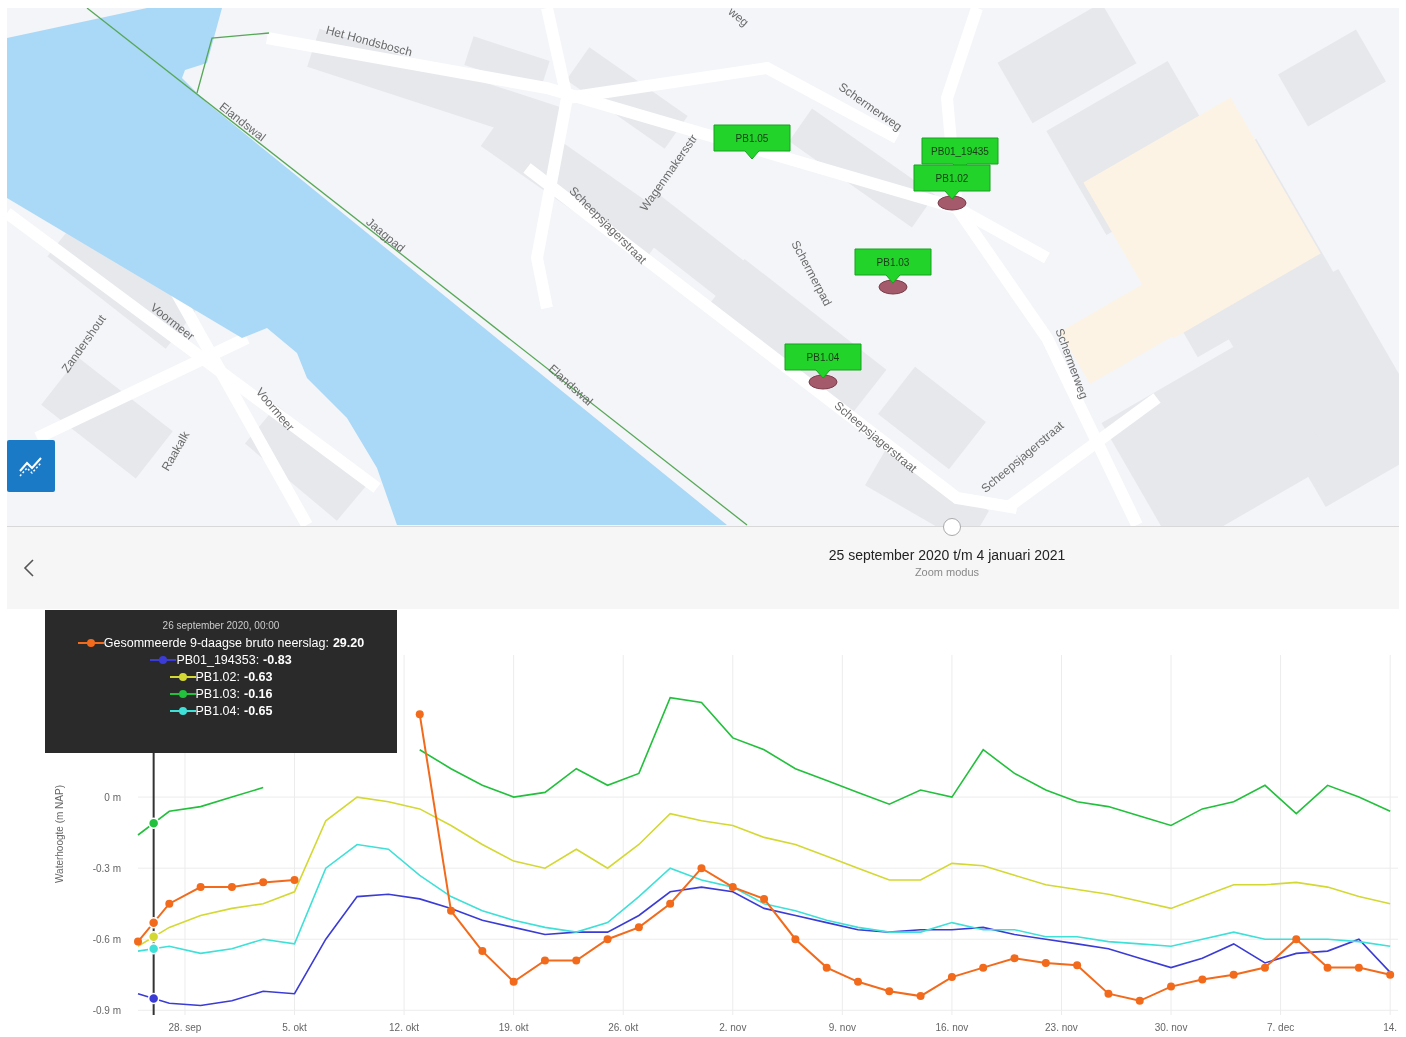 Image resolution: width=1406 pixels, height=1037 pixels. I want to click on y-axis-label: -0.9 m, so click(106, 1011).